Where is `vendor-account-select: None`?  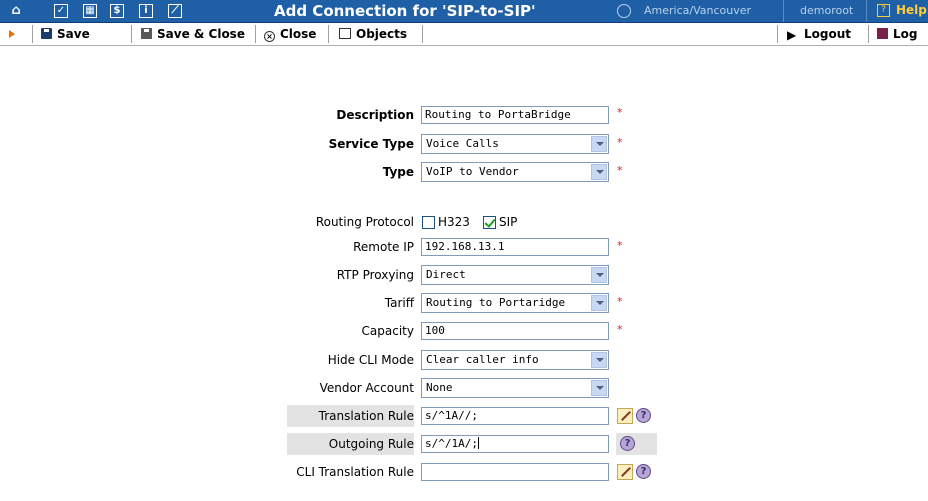 vendor-account-select: None is located at coordinates (515, 388).